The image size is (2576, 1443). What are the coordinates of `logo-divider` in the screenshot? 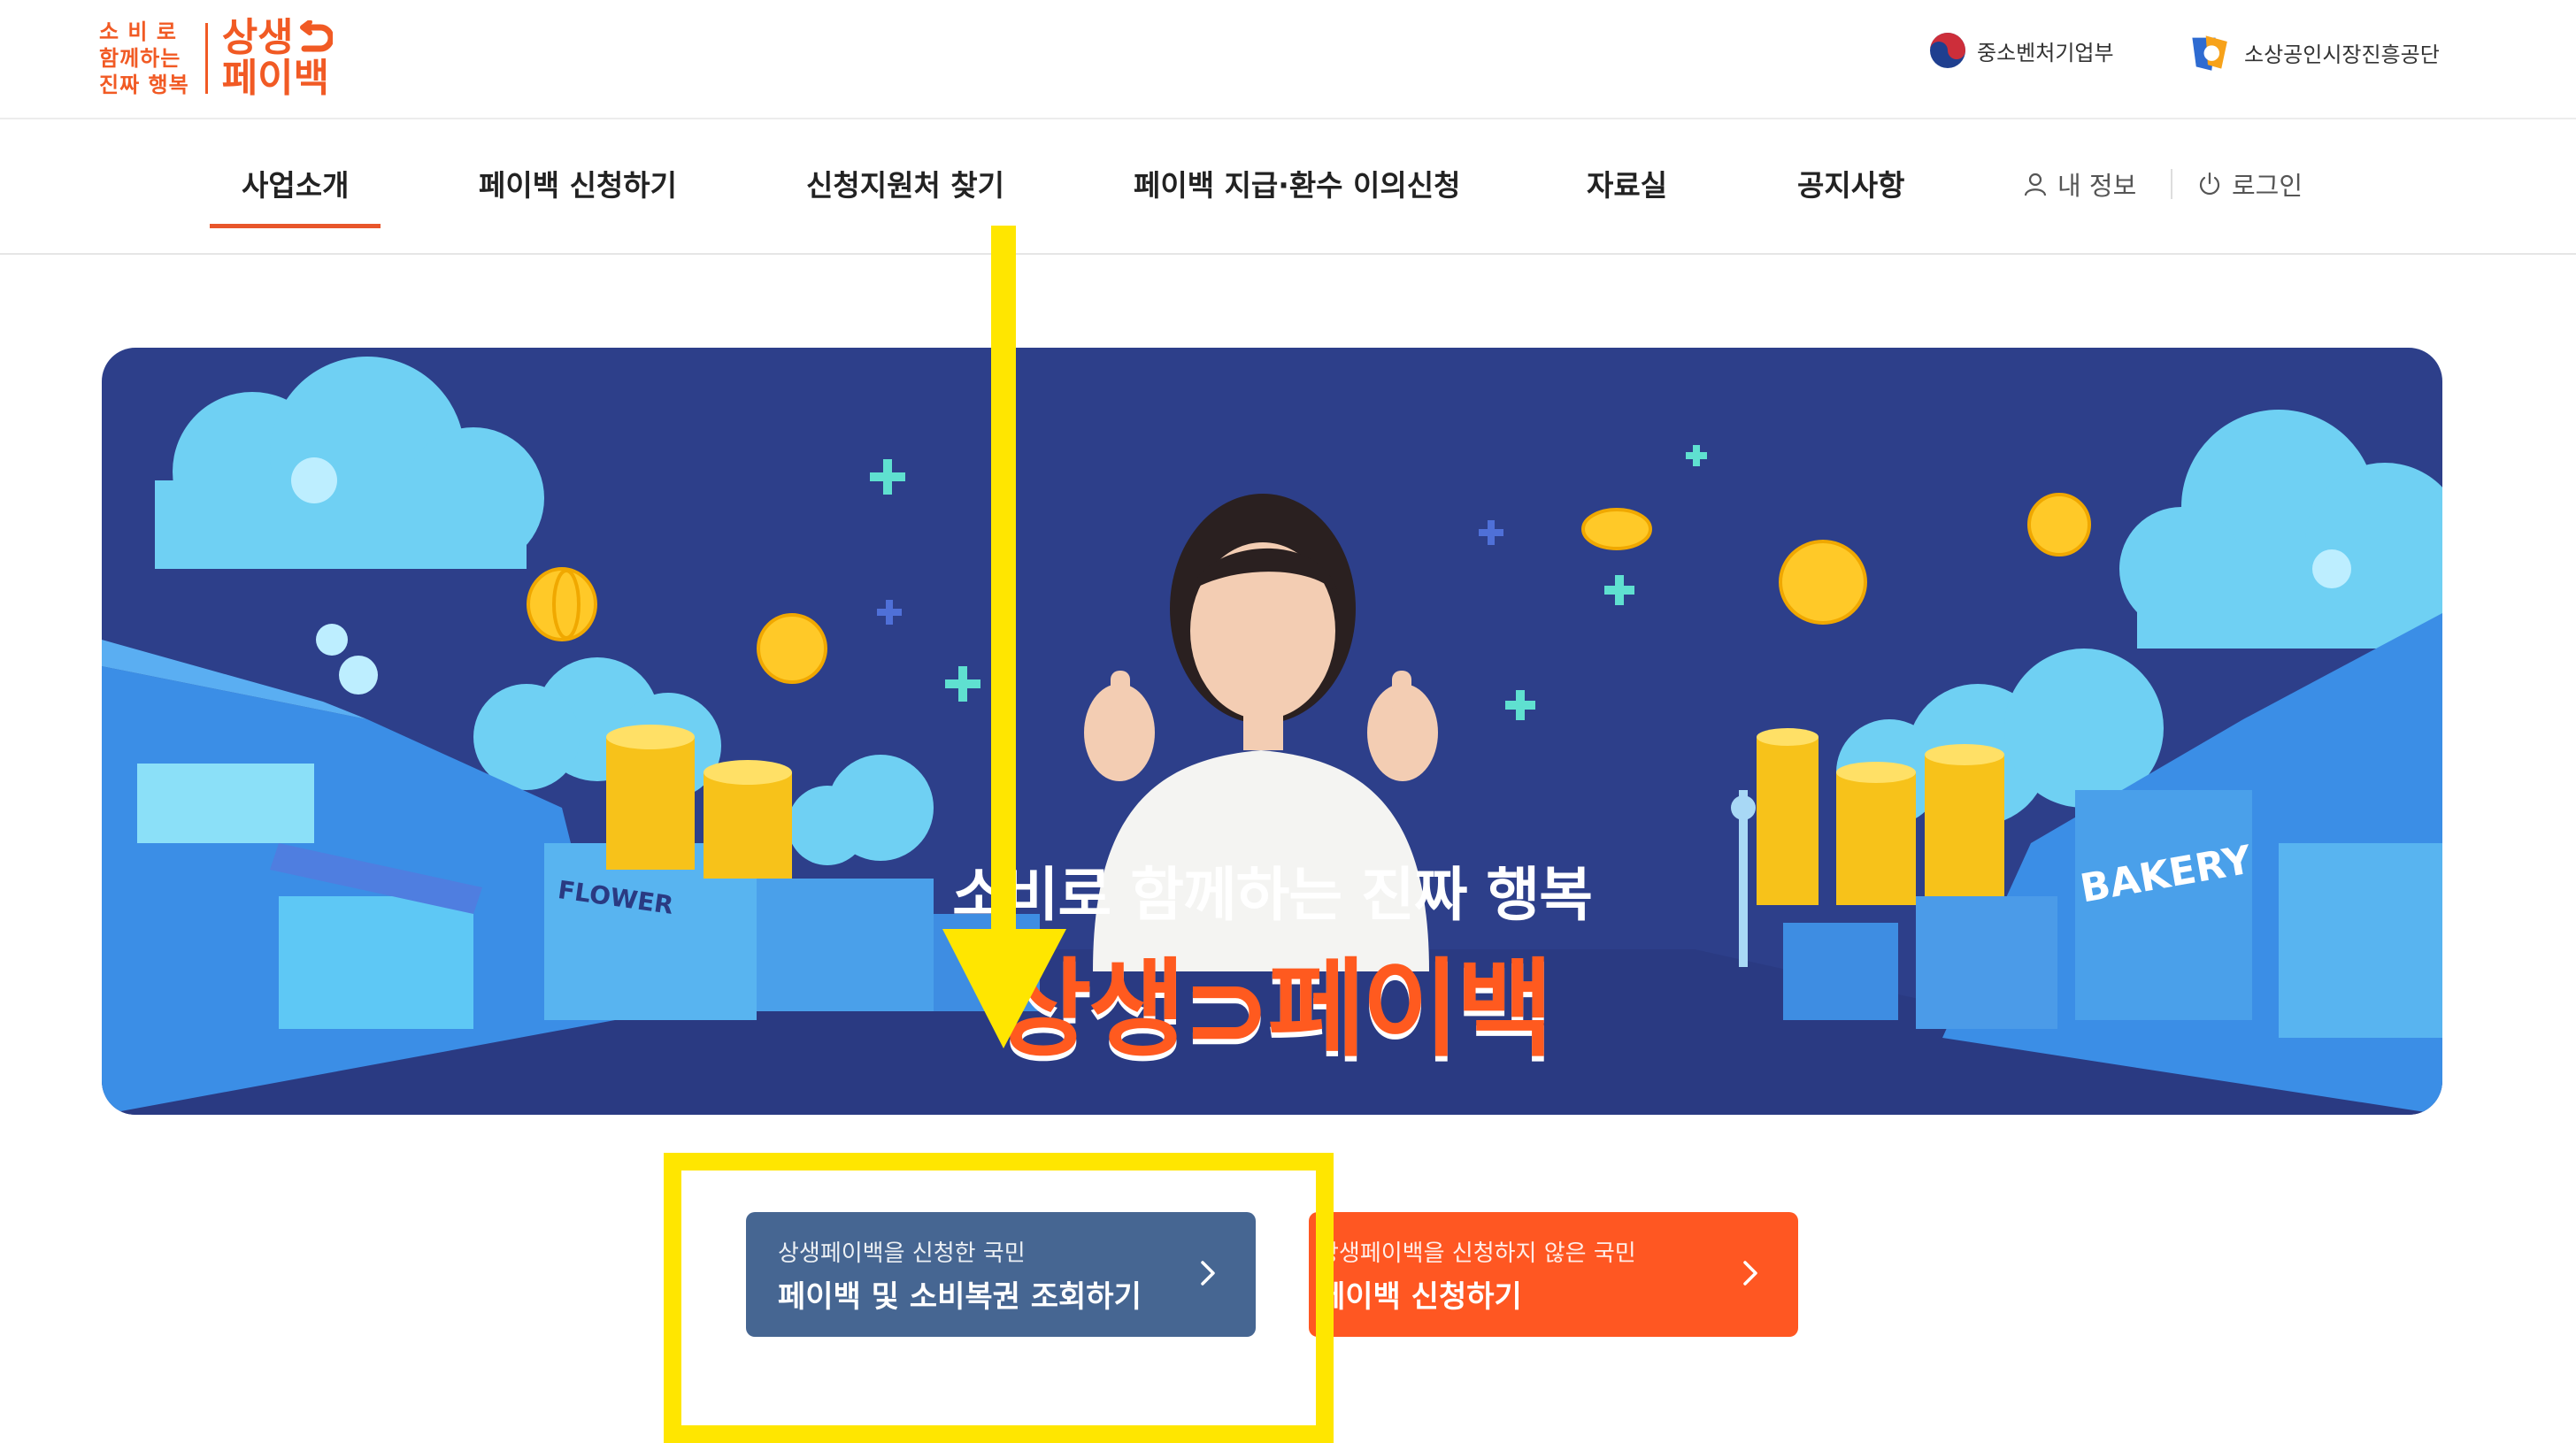 It's located at (206, 58).